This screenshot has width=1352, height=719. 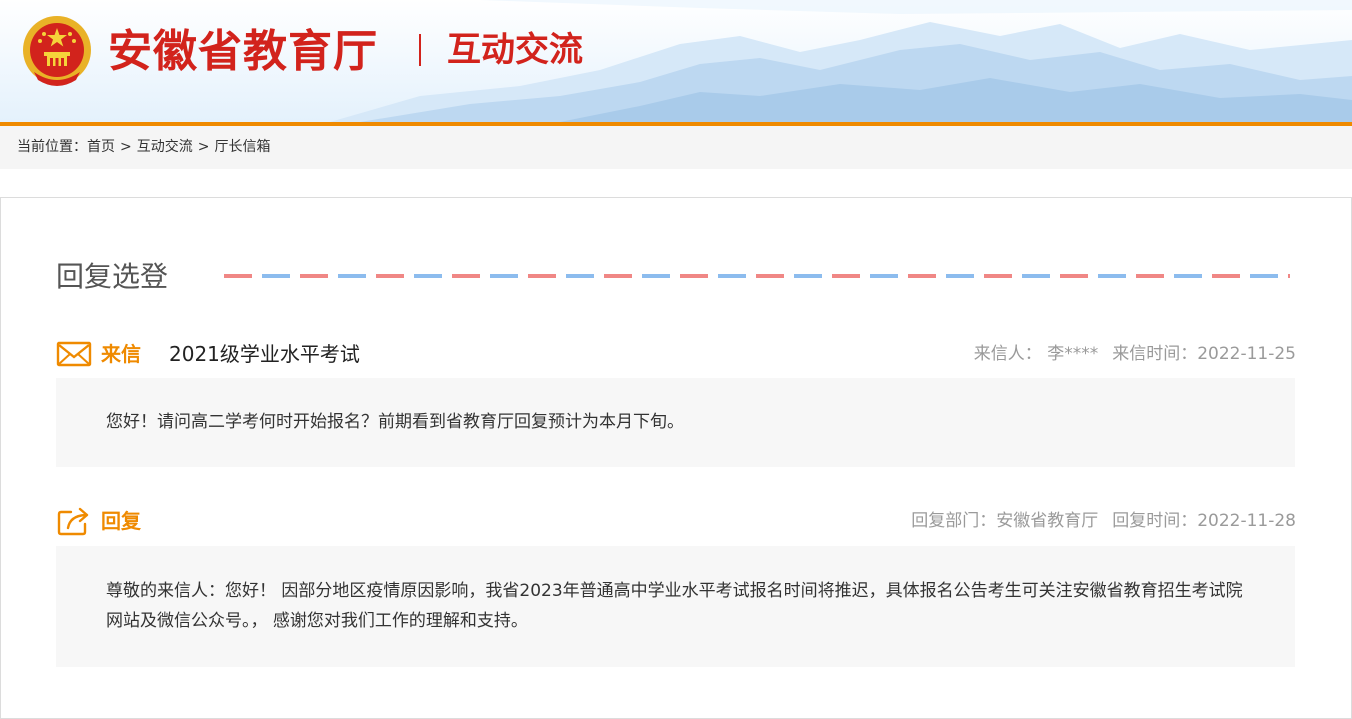 What do you see at coordinates (243, 52) in the screenshot?
I see `site-title: 安徽省教育厅` at bounding box center [243, 52].